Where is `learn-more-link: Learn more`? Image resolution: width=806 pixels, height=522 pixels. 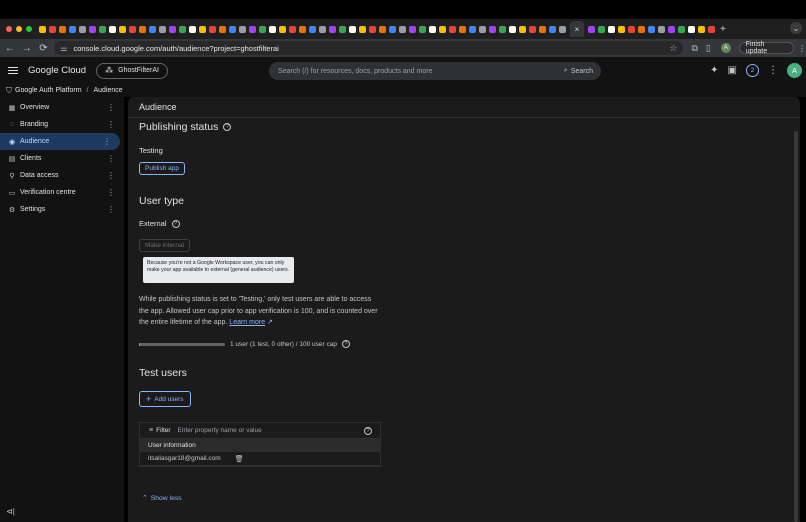 learn-more-link: Learn more is located at coordinates (247, 322).